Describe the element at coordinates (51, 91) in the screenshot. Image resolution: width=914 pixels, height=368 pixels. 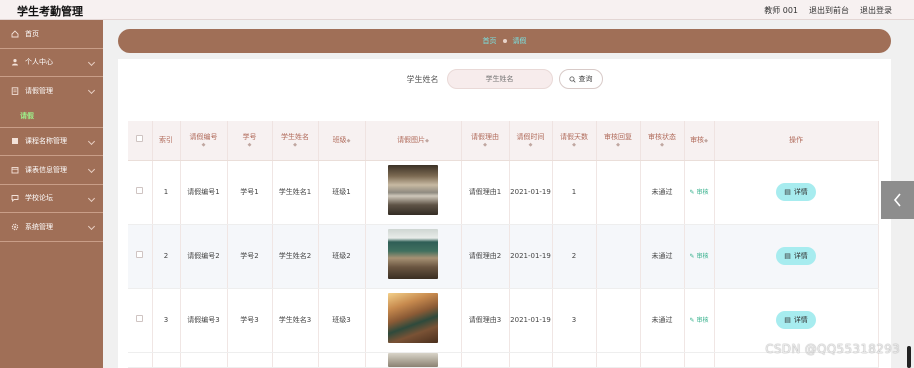
I see `sidebar-item-leave: 请假管理` at that location.